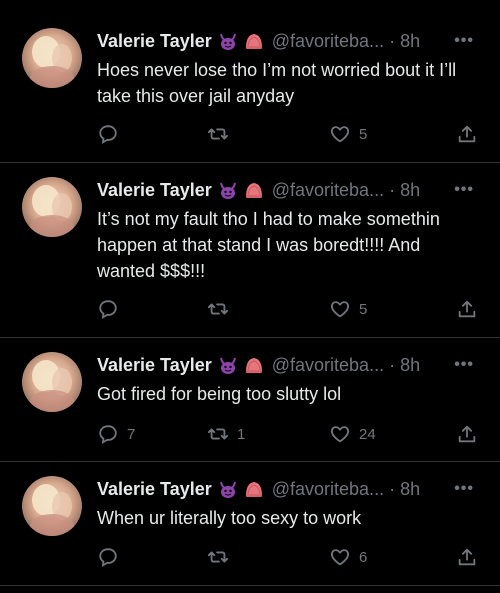 This screenshot has height=593, width=500. What do you see at coordinates (363, 557) in the screenshot?
I see `like-count: 6` at bounding box center [363, 557].